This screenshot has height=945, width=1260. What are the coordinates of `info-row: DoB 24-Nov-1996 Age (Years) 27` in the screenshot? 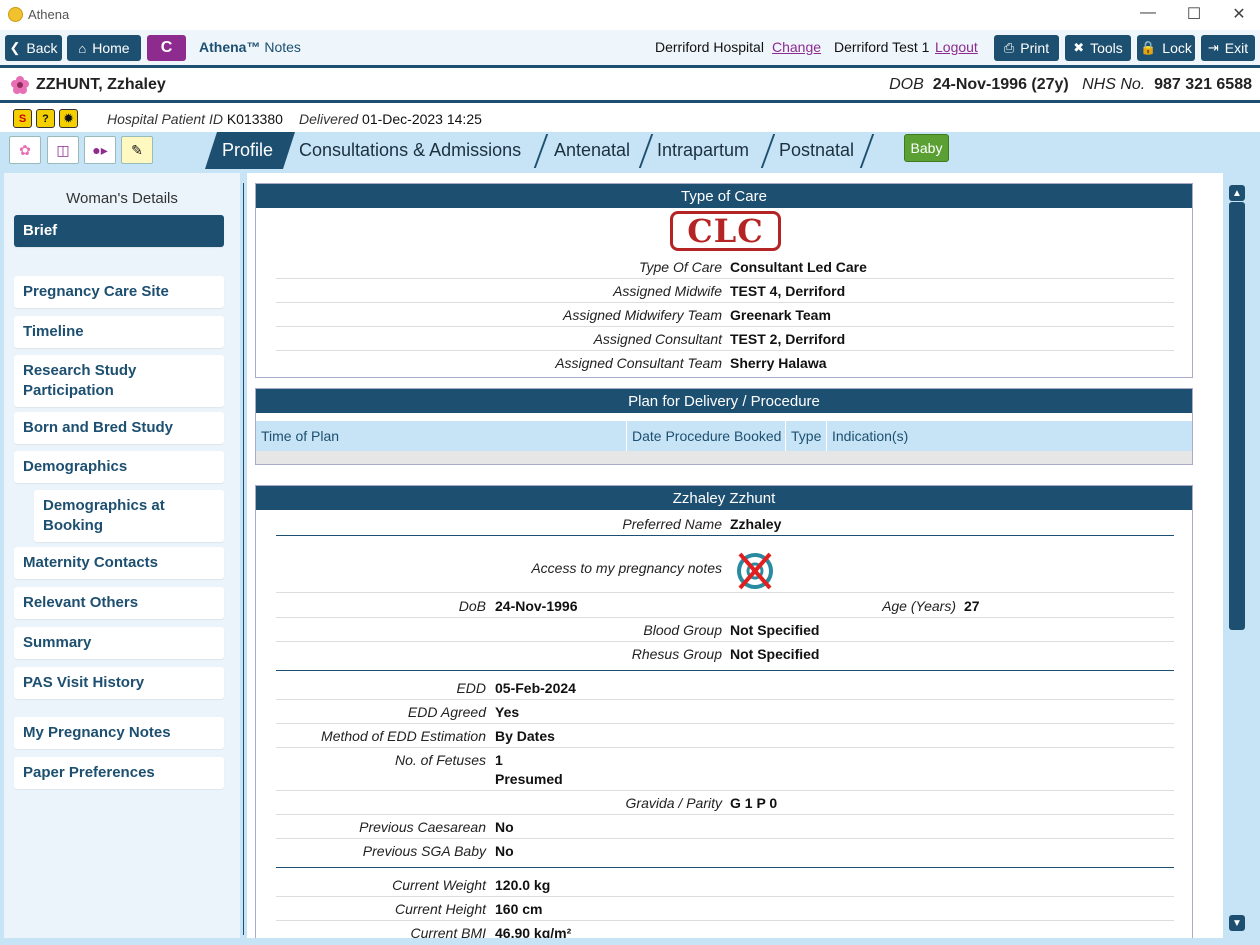 It's located at (725, 606).